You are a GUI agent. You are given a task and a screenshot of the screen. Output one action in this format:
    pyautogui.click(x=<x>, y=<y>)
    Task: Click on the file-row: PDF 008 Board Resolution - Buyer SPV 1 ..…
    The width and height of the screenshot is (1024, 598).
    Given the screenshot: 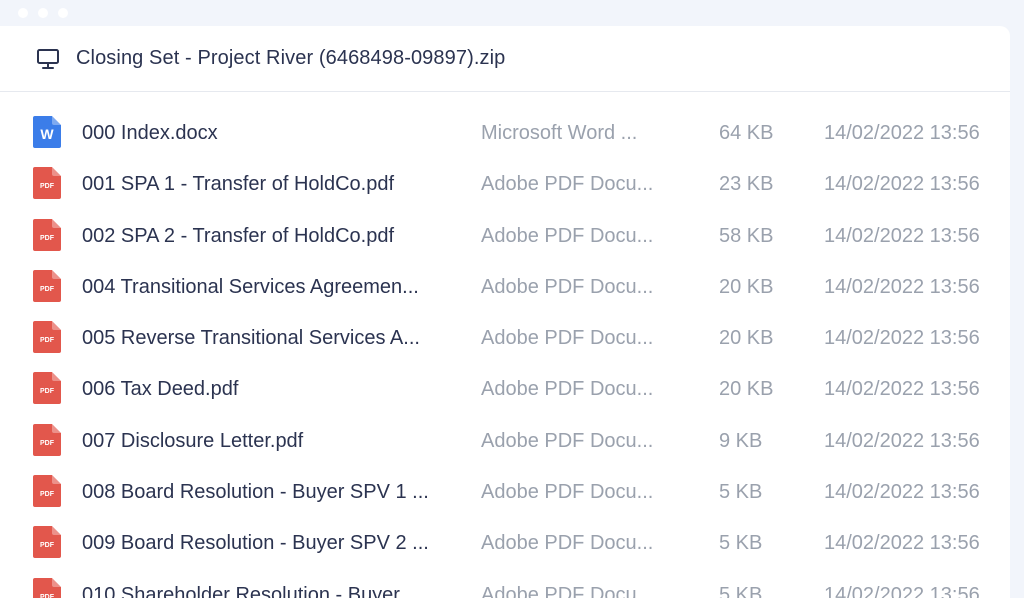 What is the action you would take?
    pyautogui.click(x=505, y=492)
    